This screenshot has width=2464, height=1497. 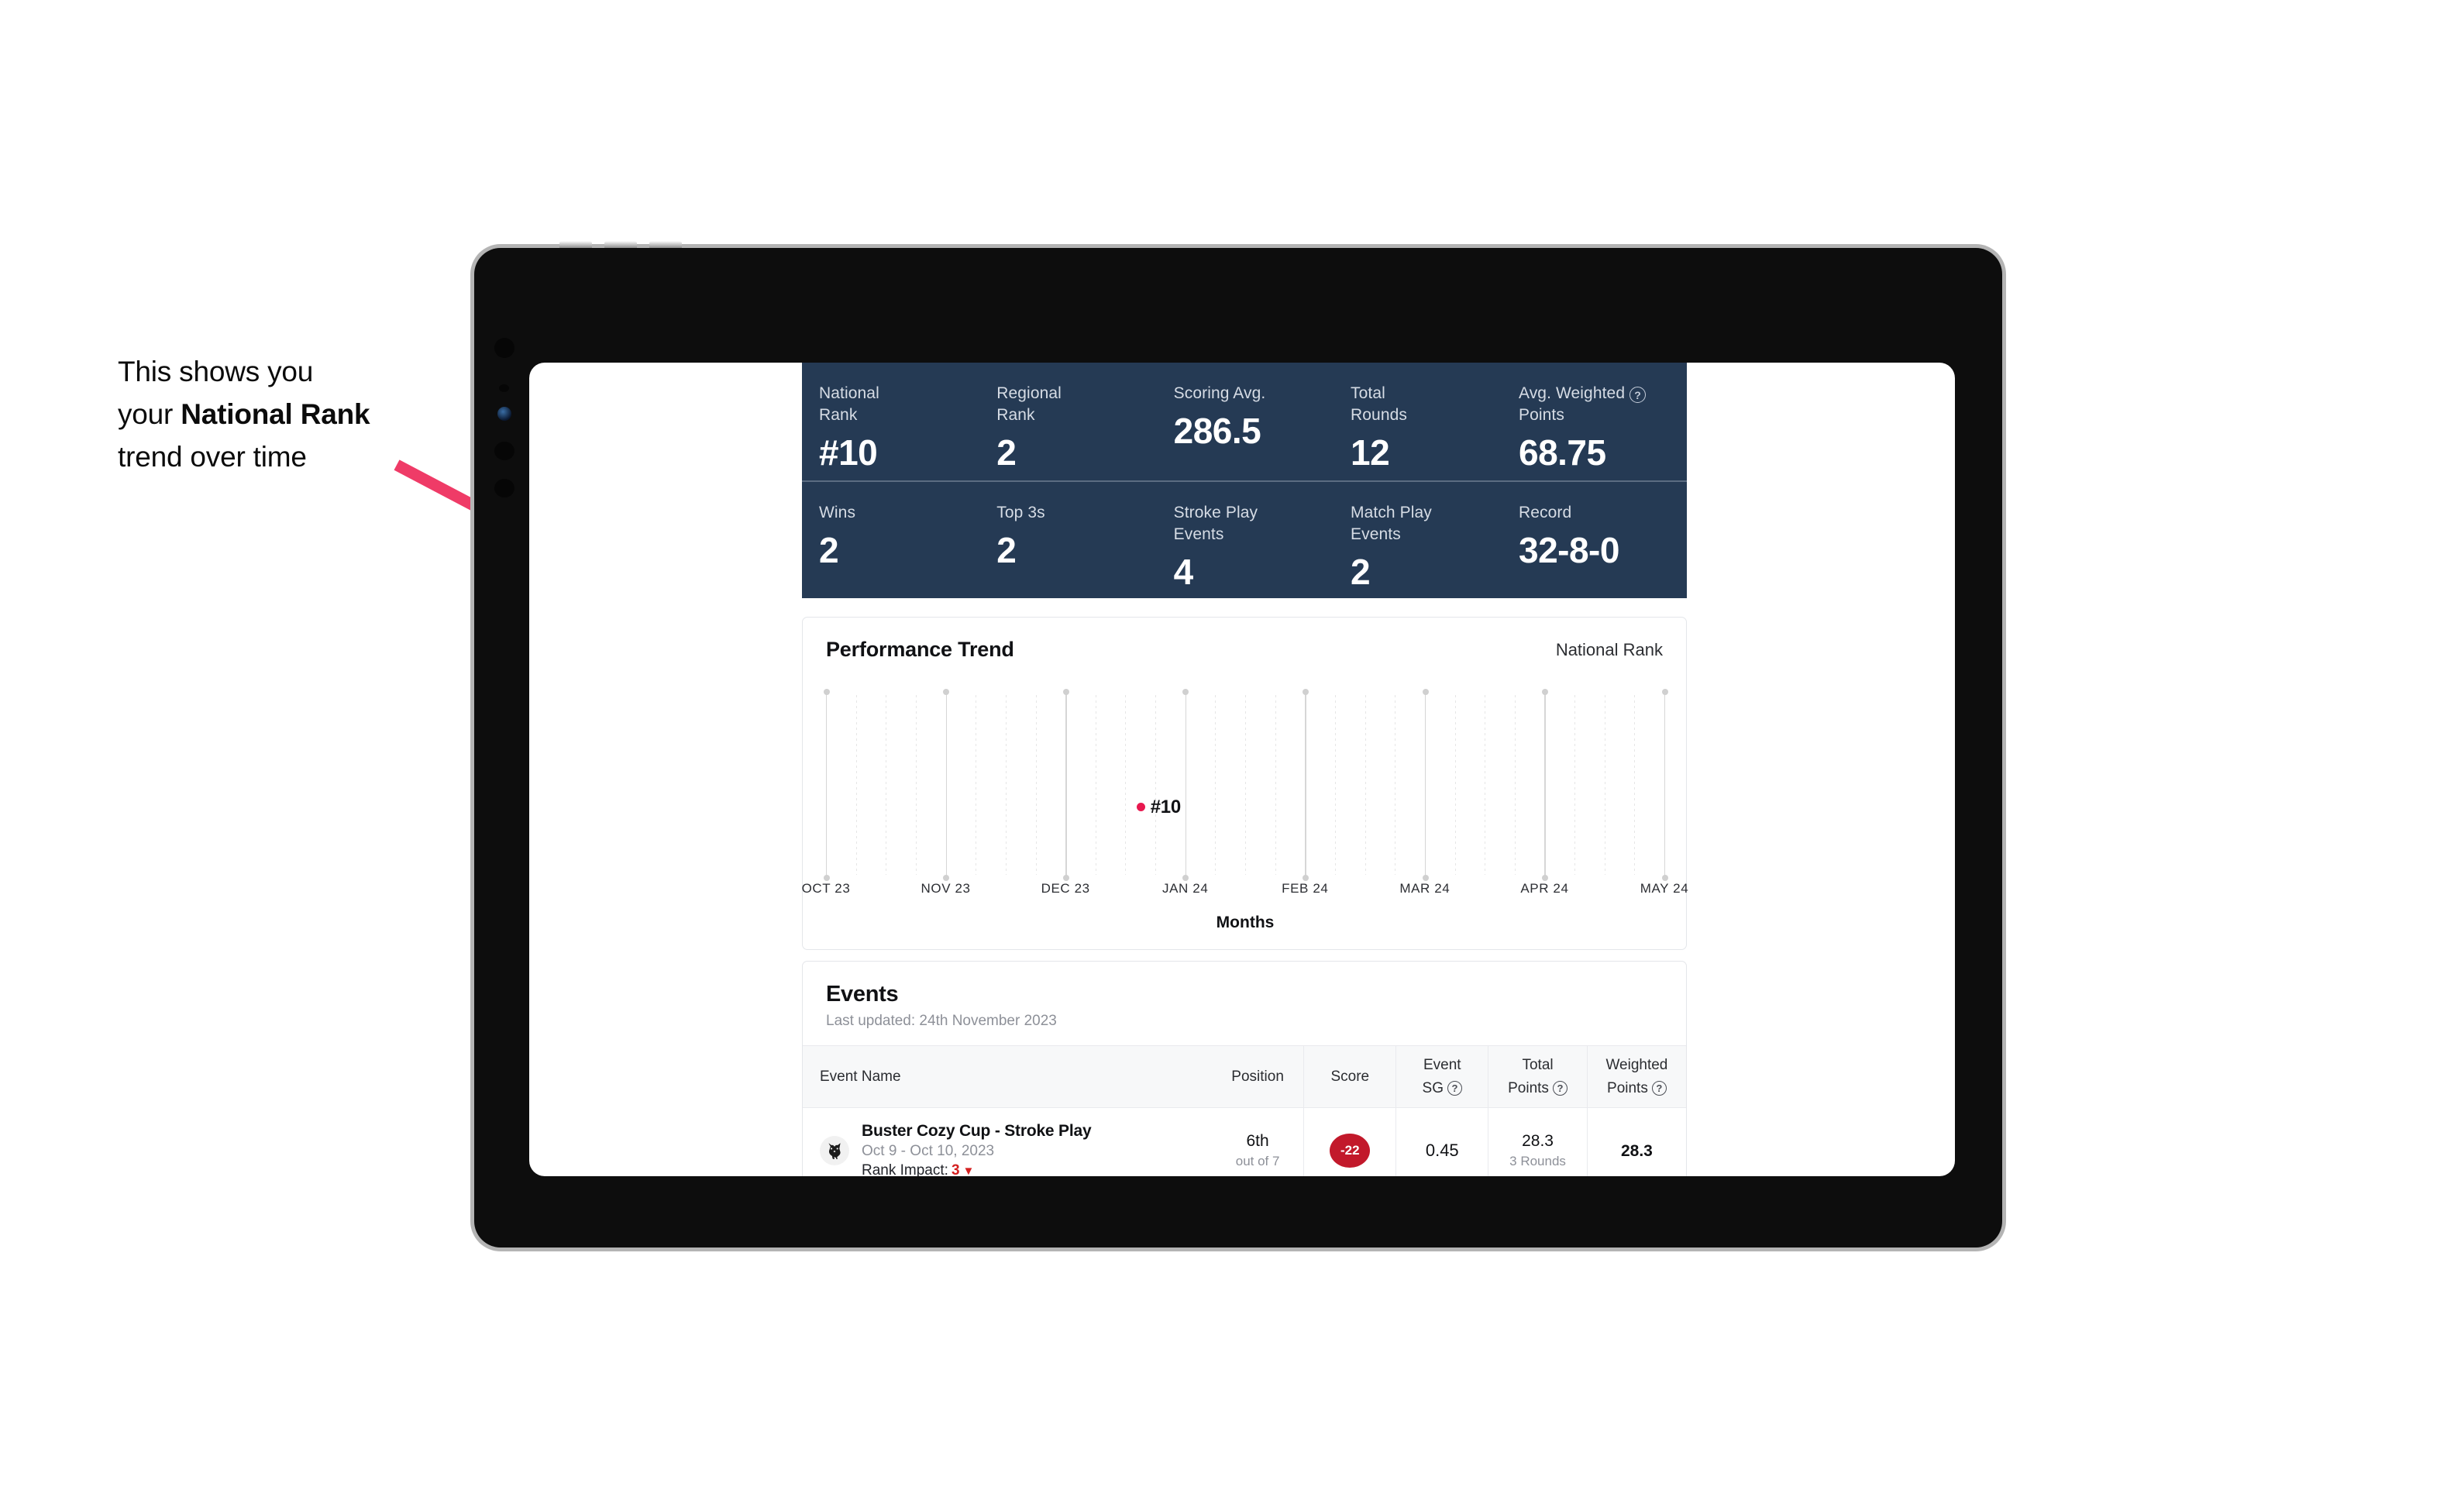 I want to click on weighted-points-value: 28.3, so click(x=1636, y=1151).